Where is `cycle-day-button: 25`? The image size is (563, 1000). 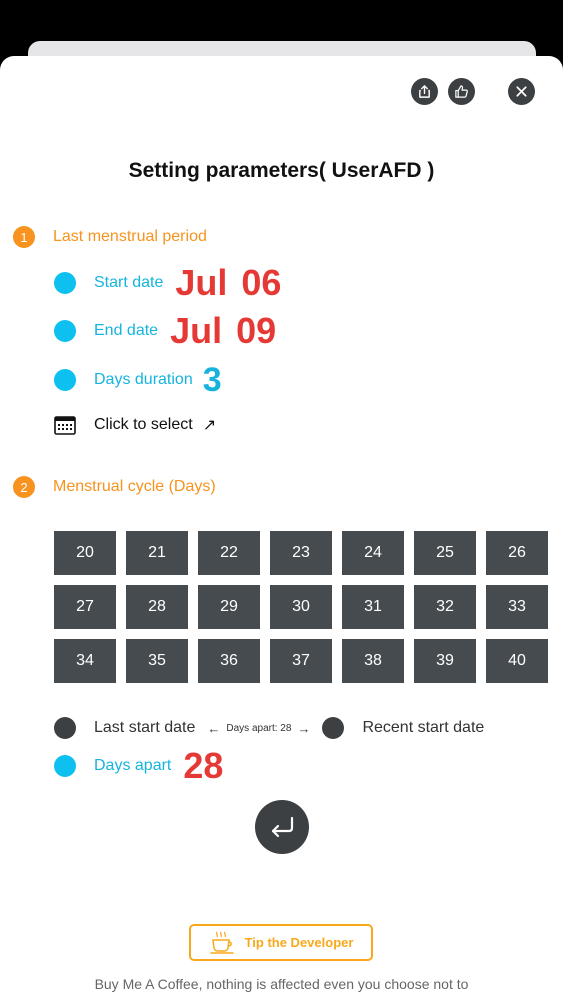 cycle-day-button: 25 is located at coordinates (445, 553).